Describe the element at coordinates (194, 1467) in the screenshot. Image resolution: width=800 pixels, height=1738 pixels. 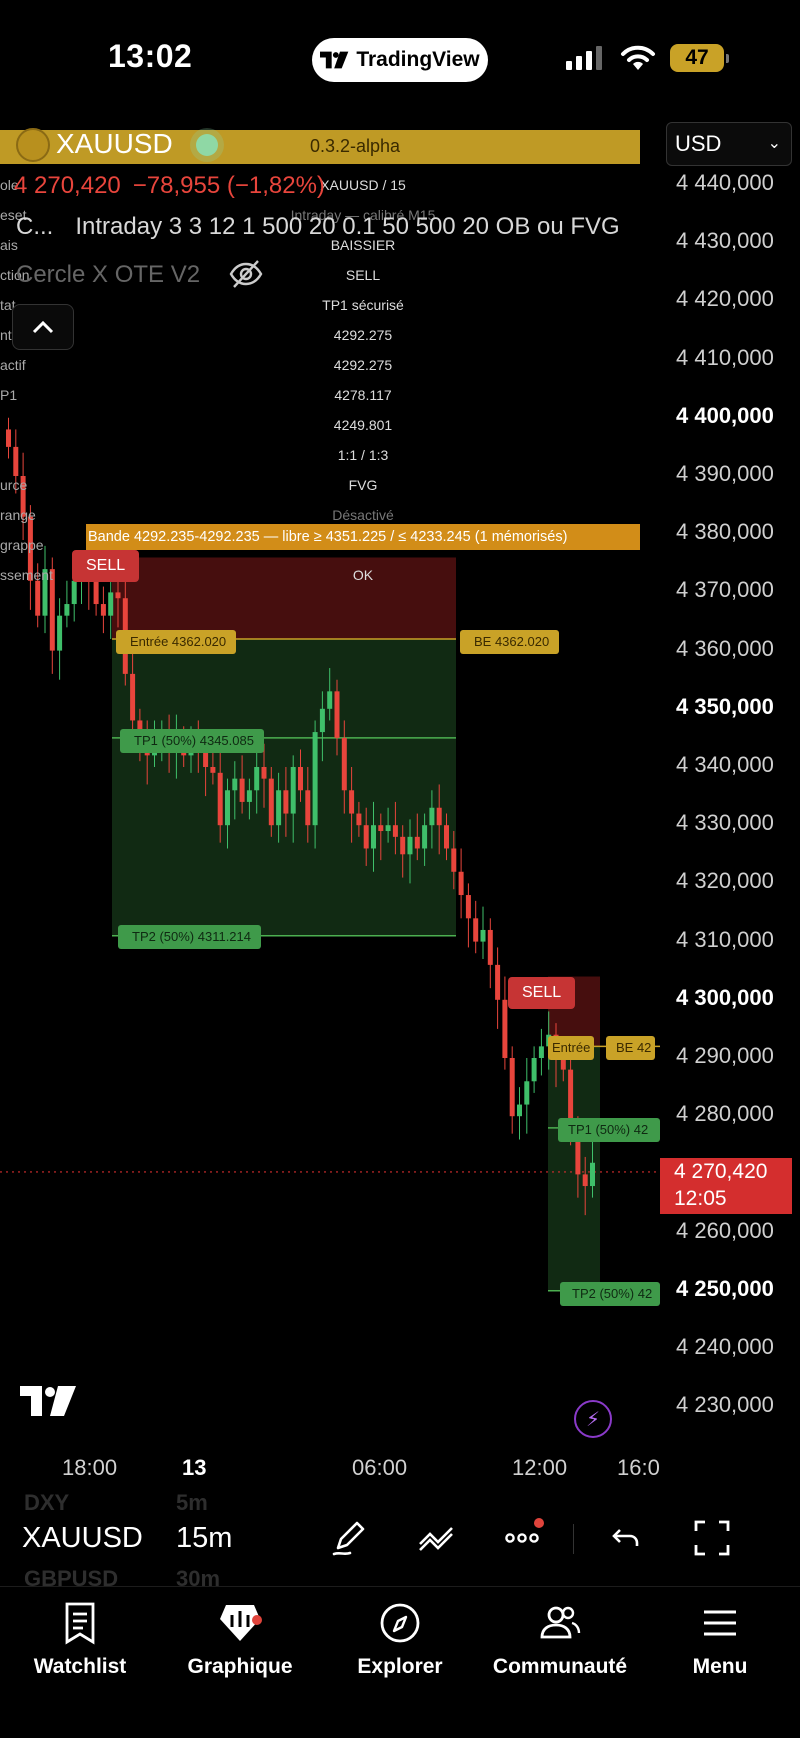
I see `time-label: 13` at that location.